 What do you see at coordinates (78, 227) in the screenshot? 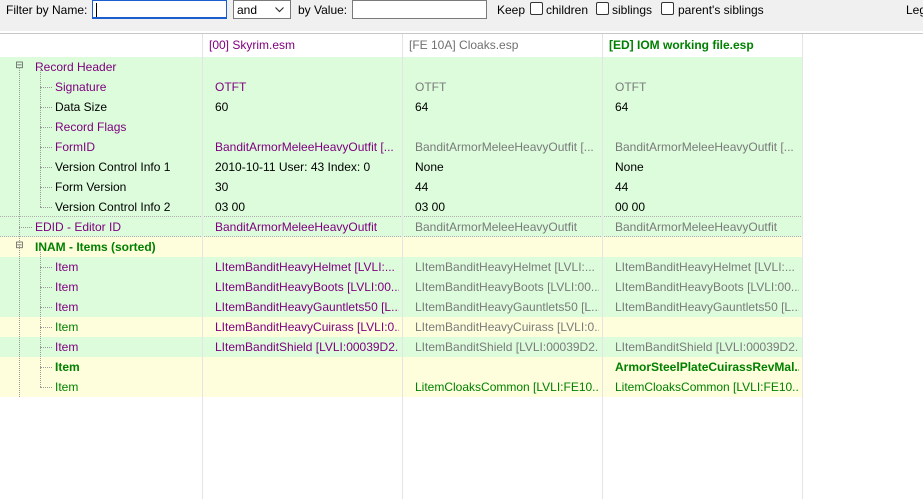
I see `row-label: EDID - Editor ID` at bounding box center [78, 227].